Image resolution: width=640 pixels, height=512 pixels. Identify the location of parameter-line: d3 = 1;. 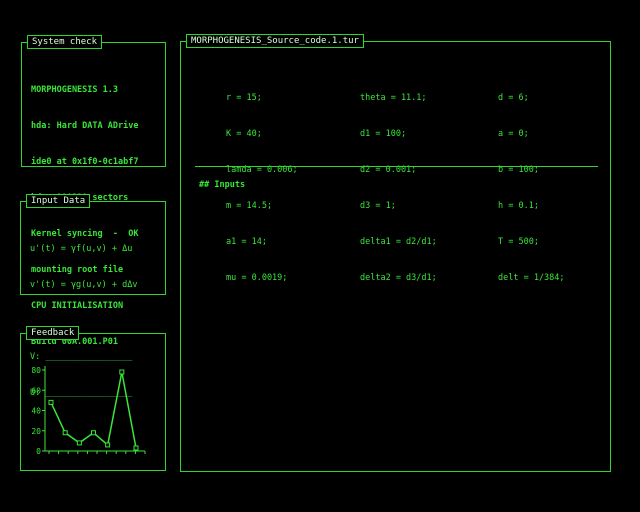
(378, 206).